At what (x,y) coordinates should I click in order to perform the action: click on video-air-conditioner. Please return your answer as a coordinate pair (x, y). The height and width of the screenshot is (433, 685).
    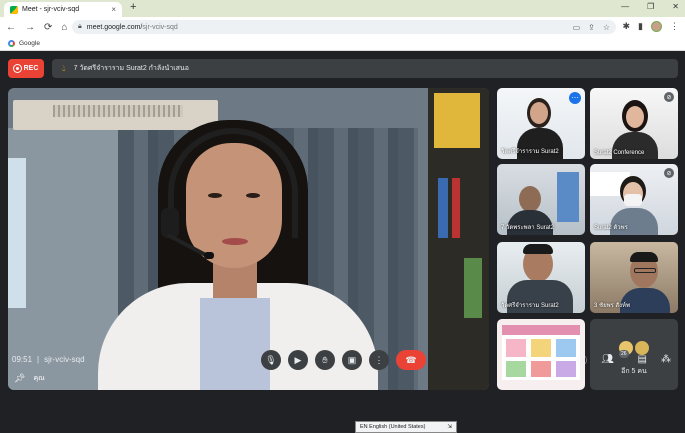
    Looking at the image, I should click on (115, 115).